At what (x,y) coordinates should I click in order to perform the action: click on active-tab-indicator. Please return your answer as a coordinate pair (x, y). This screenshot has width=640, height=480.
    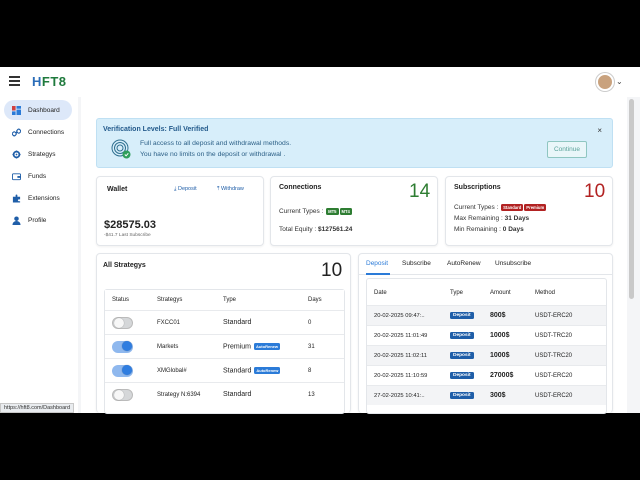
    Looking at the image, I should click on (378, 274).